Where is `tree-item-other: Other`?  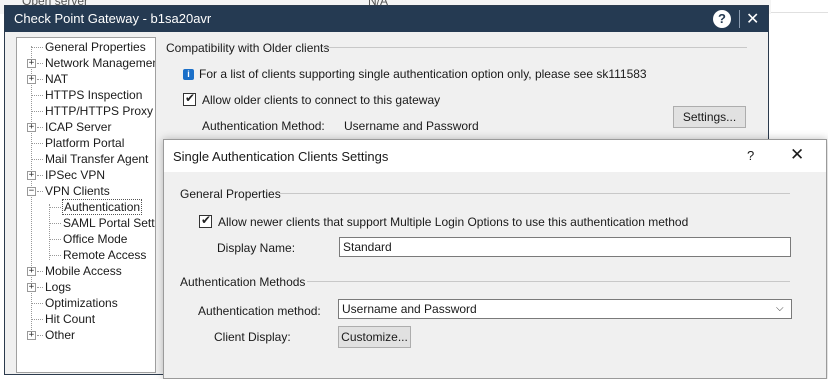
tree-item-other: Other is located at coordinates (60, 335).